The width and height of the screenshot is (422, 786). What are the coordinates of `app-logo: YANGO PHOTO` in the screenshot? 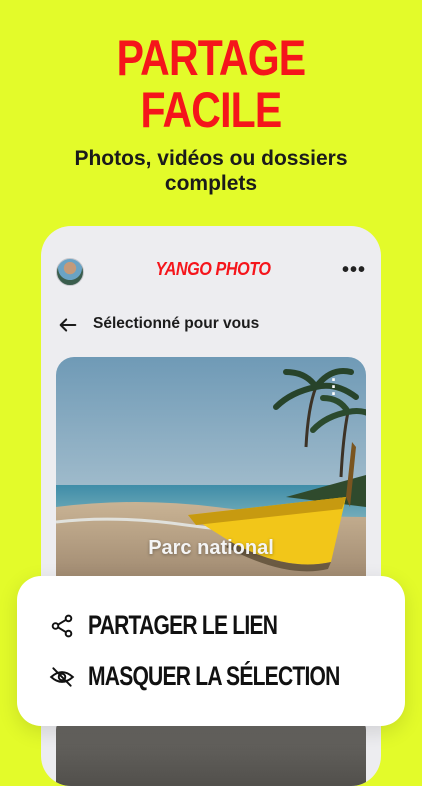 It's located at (213, 269).